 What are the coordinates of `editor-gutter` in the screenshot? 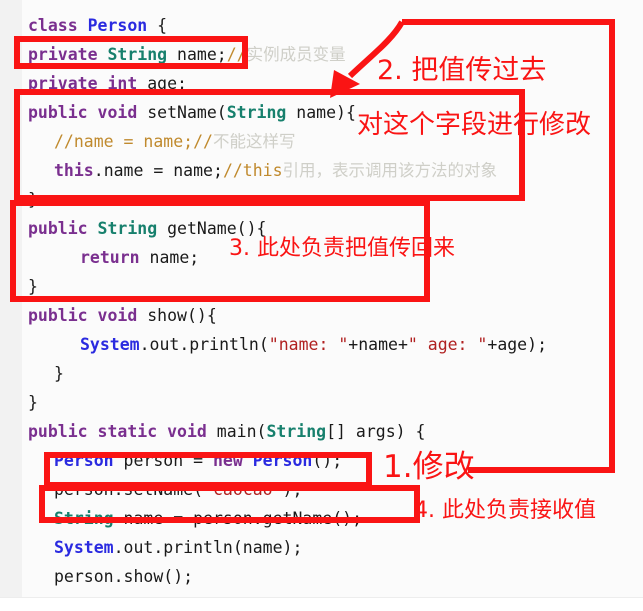 It's located at (11, 305).